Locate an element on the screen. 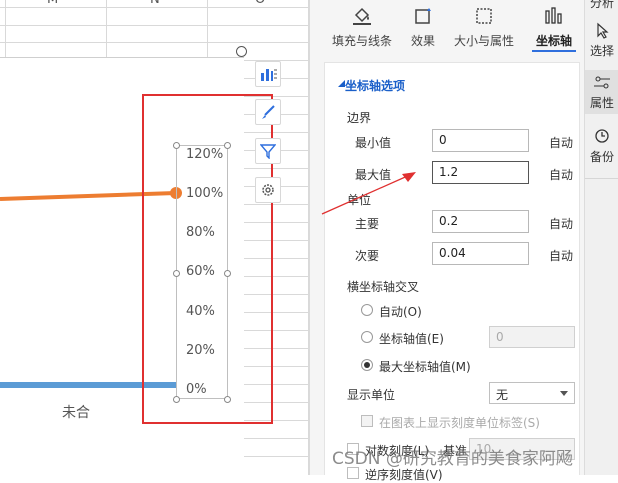 This screenshot has height=483, width=618. tab-axis: 坐标轴 is located at coordinates (554, 27).